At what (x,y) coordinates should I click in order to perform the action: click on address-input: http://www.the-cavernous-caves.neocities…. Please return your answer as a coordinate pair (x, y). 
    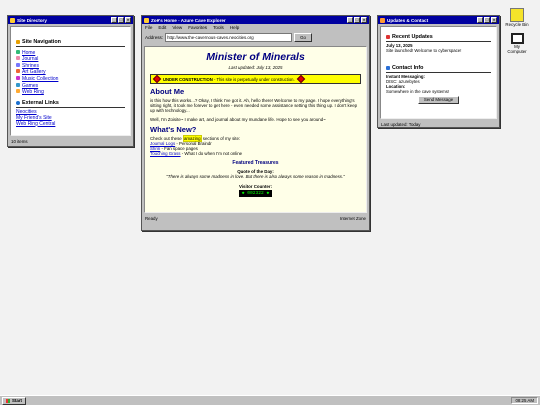
    Looking at the image, I should click on (229, 37).